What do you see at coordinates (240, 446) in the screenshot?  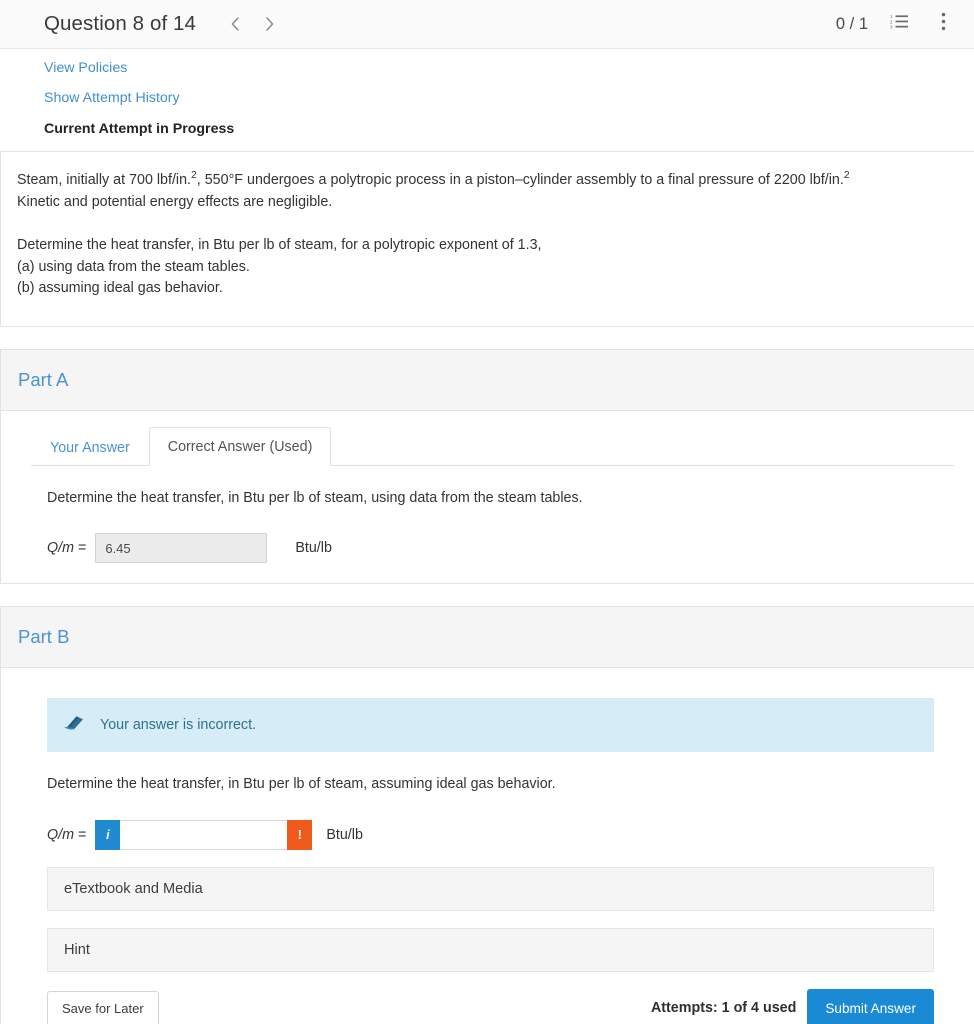 I see `tab-correct-answer: Correct Answer (Used)` at bounding box center [240, 446].